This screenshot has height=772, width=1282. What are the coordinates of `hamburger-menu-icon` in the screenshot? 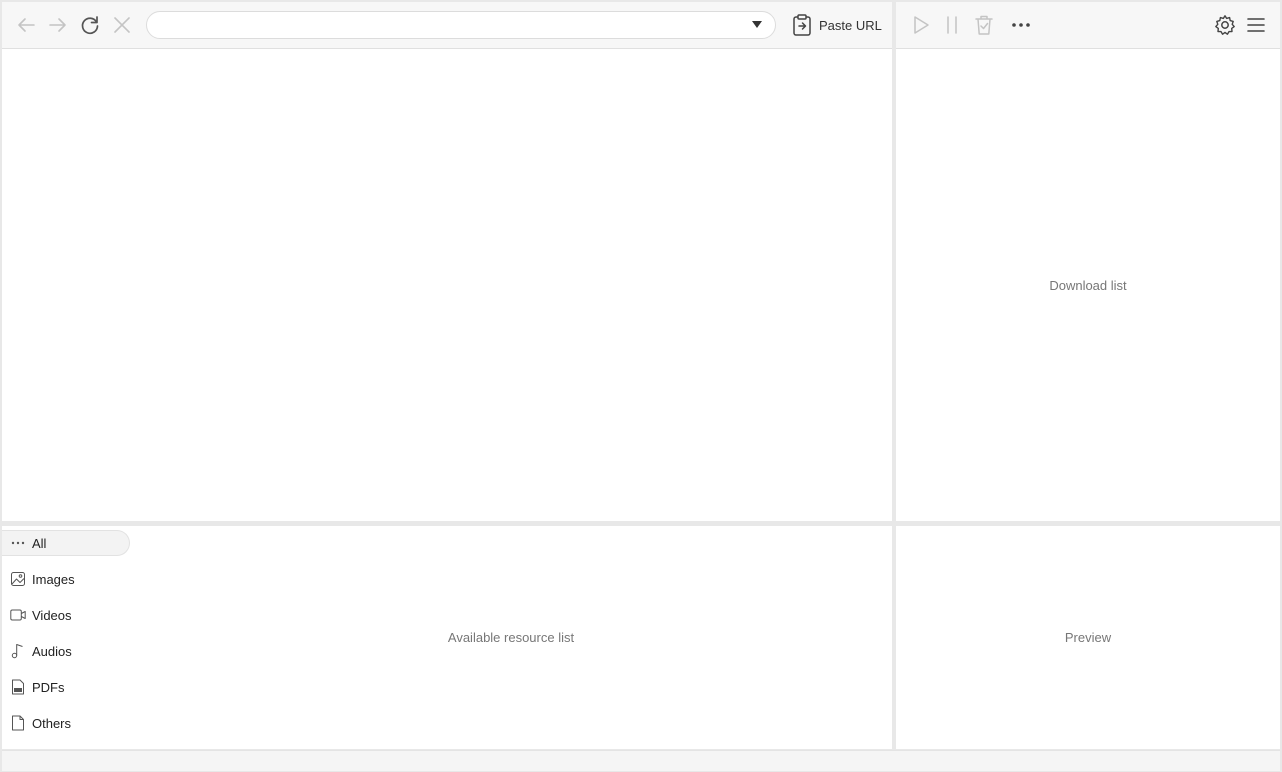 It's located at (1256, 25).